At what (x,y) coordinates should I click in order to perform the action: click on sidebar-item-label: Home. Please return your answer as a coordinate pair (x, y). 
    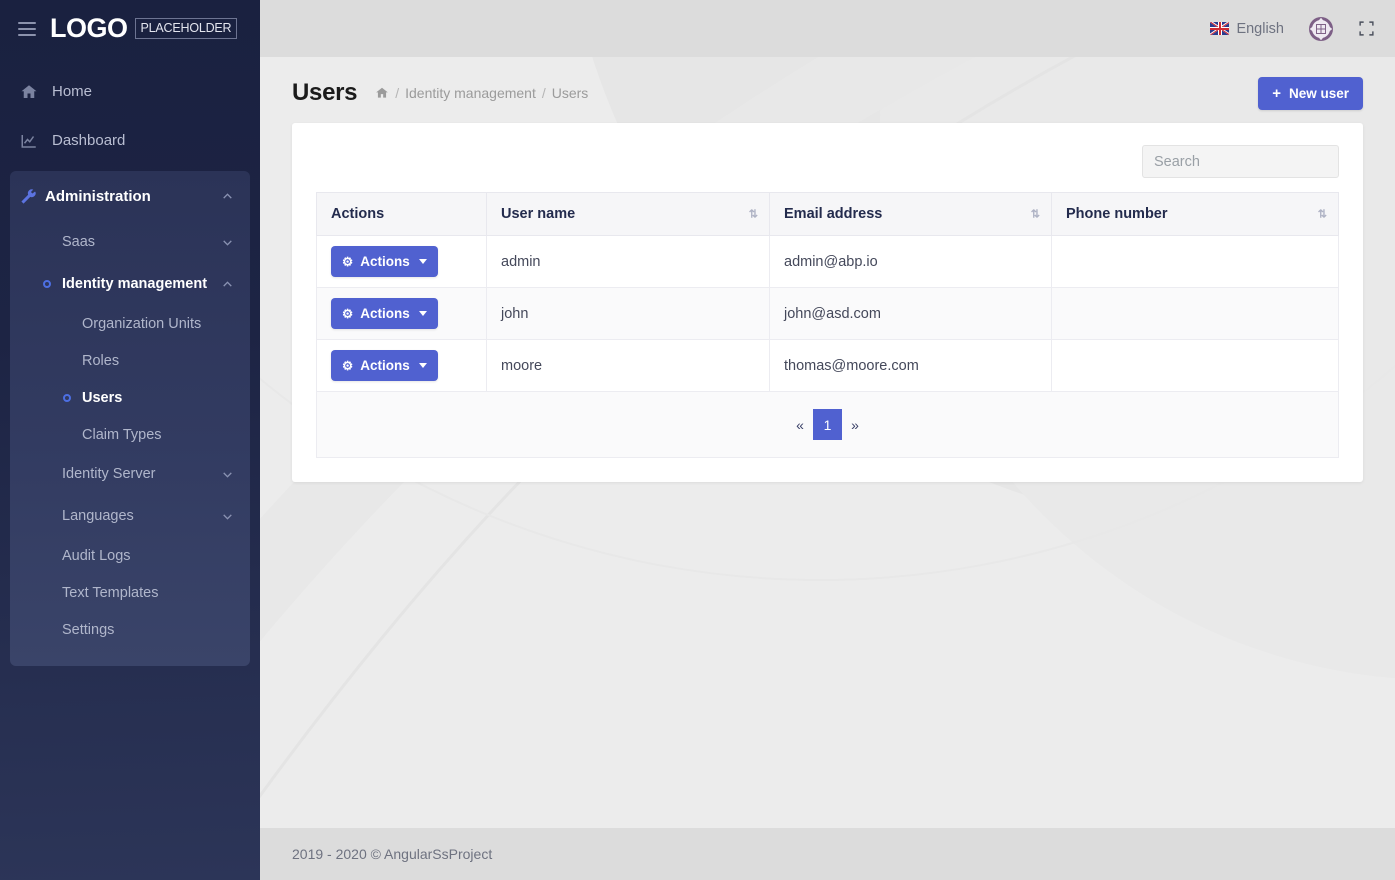
    Looking at the image, I should click on (72, 91).